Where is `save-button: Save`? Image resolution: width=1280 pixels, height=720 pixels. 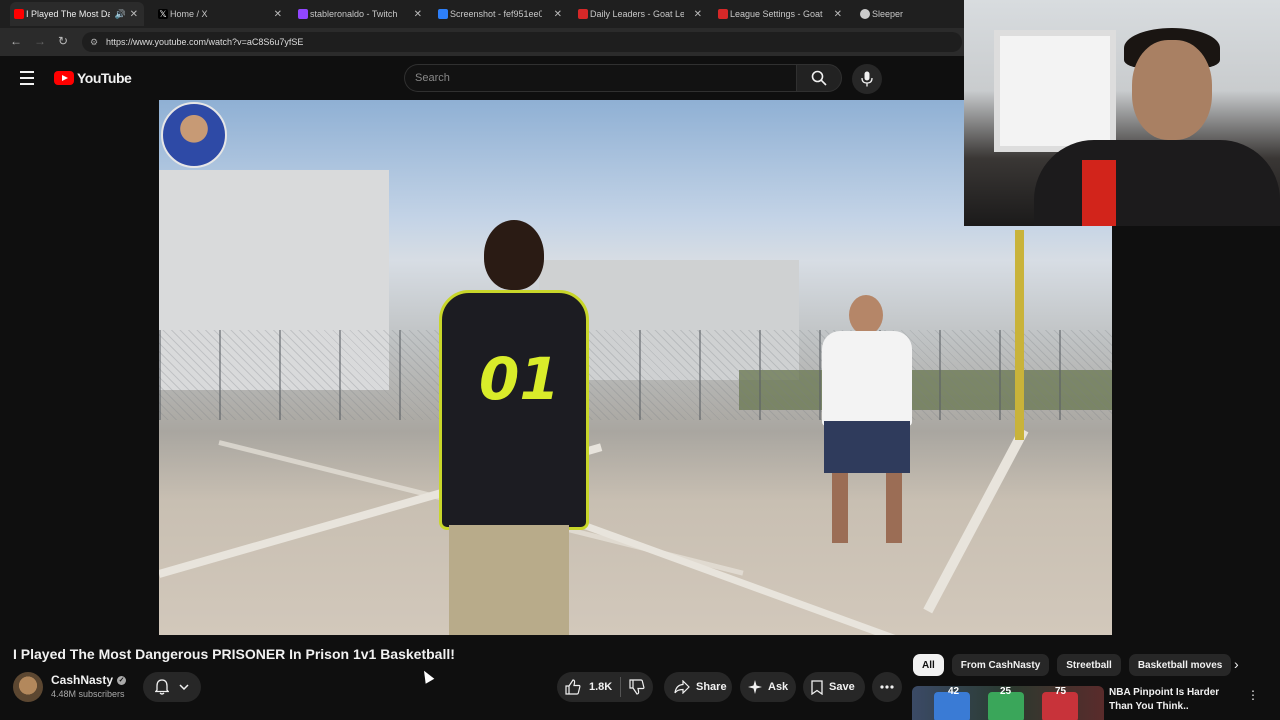
save-button: Save is located at coordinates (834, 687).